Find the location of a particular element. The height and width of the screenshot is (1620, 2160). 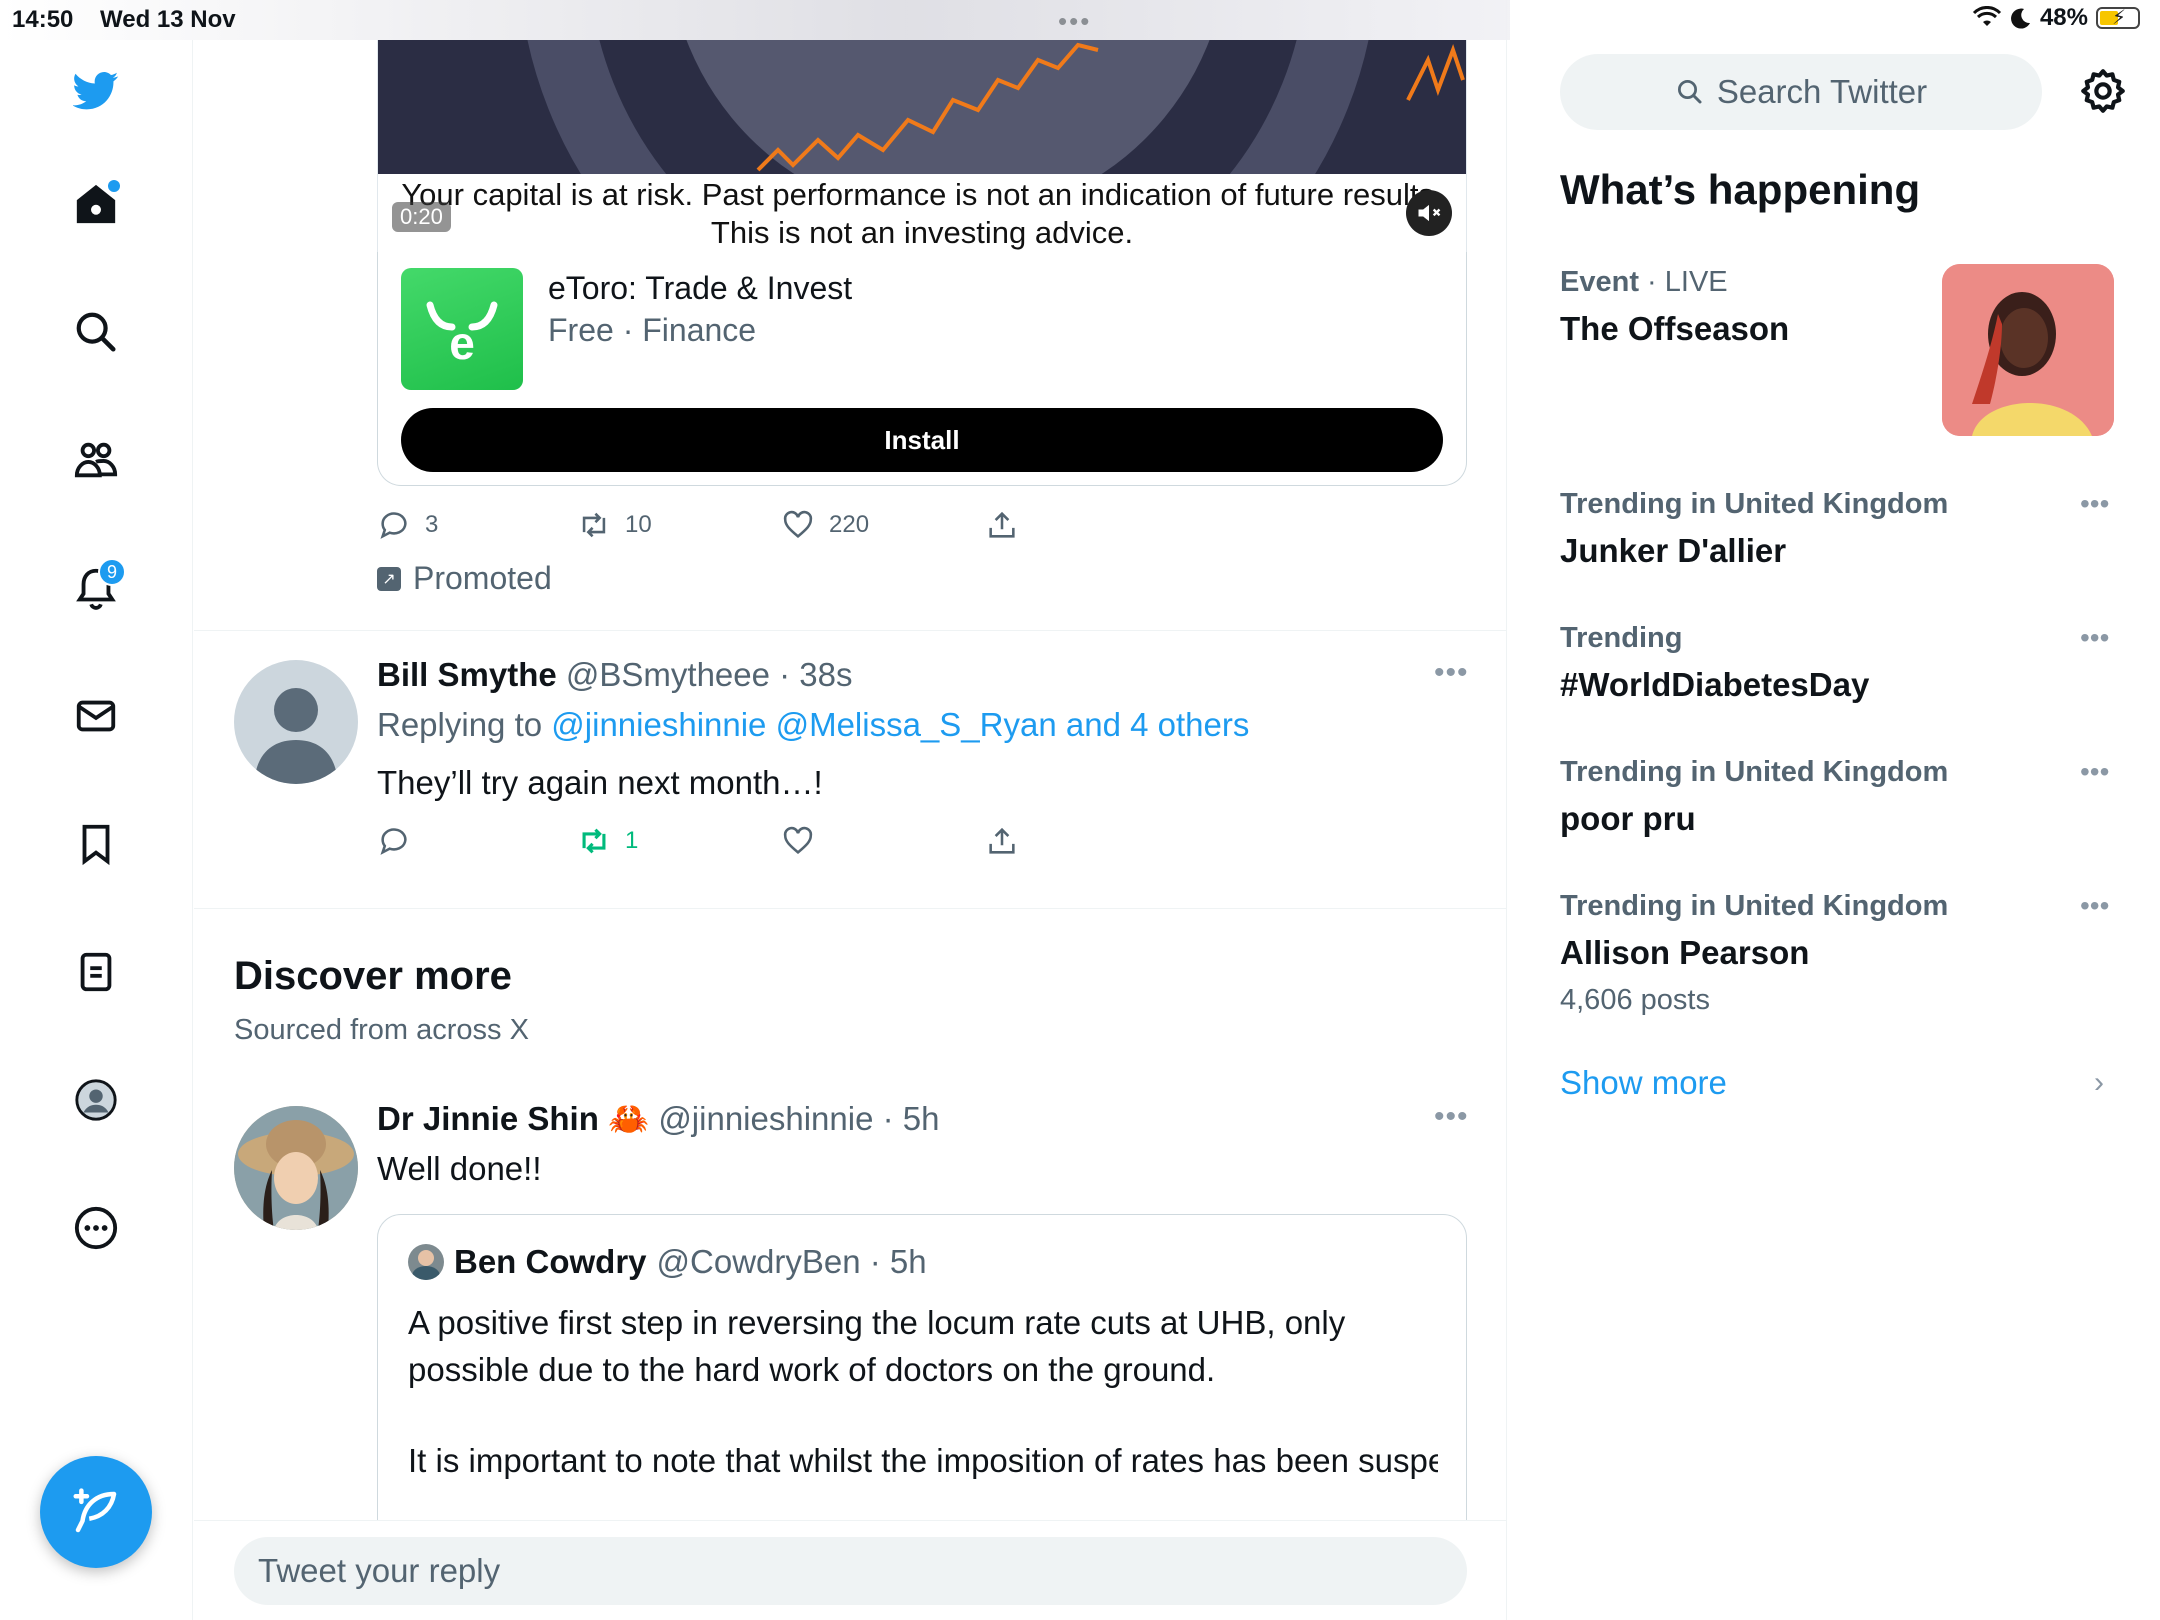

like-action: 220 is located at coordinates (883, 525).